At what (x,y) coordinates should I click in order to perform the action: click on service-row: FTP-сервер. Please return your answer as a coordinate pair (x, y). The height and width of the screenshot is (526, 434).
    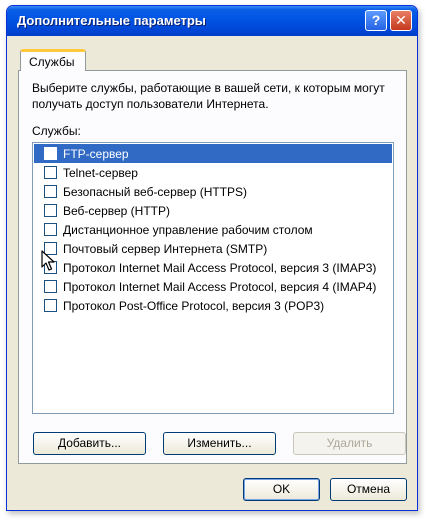
    Looking at the image, I should click on (213, 153).